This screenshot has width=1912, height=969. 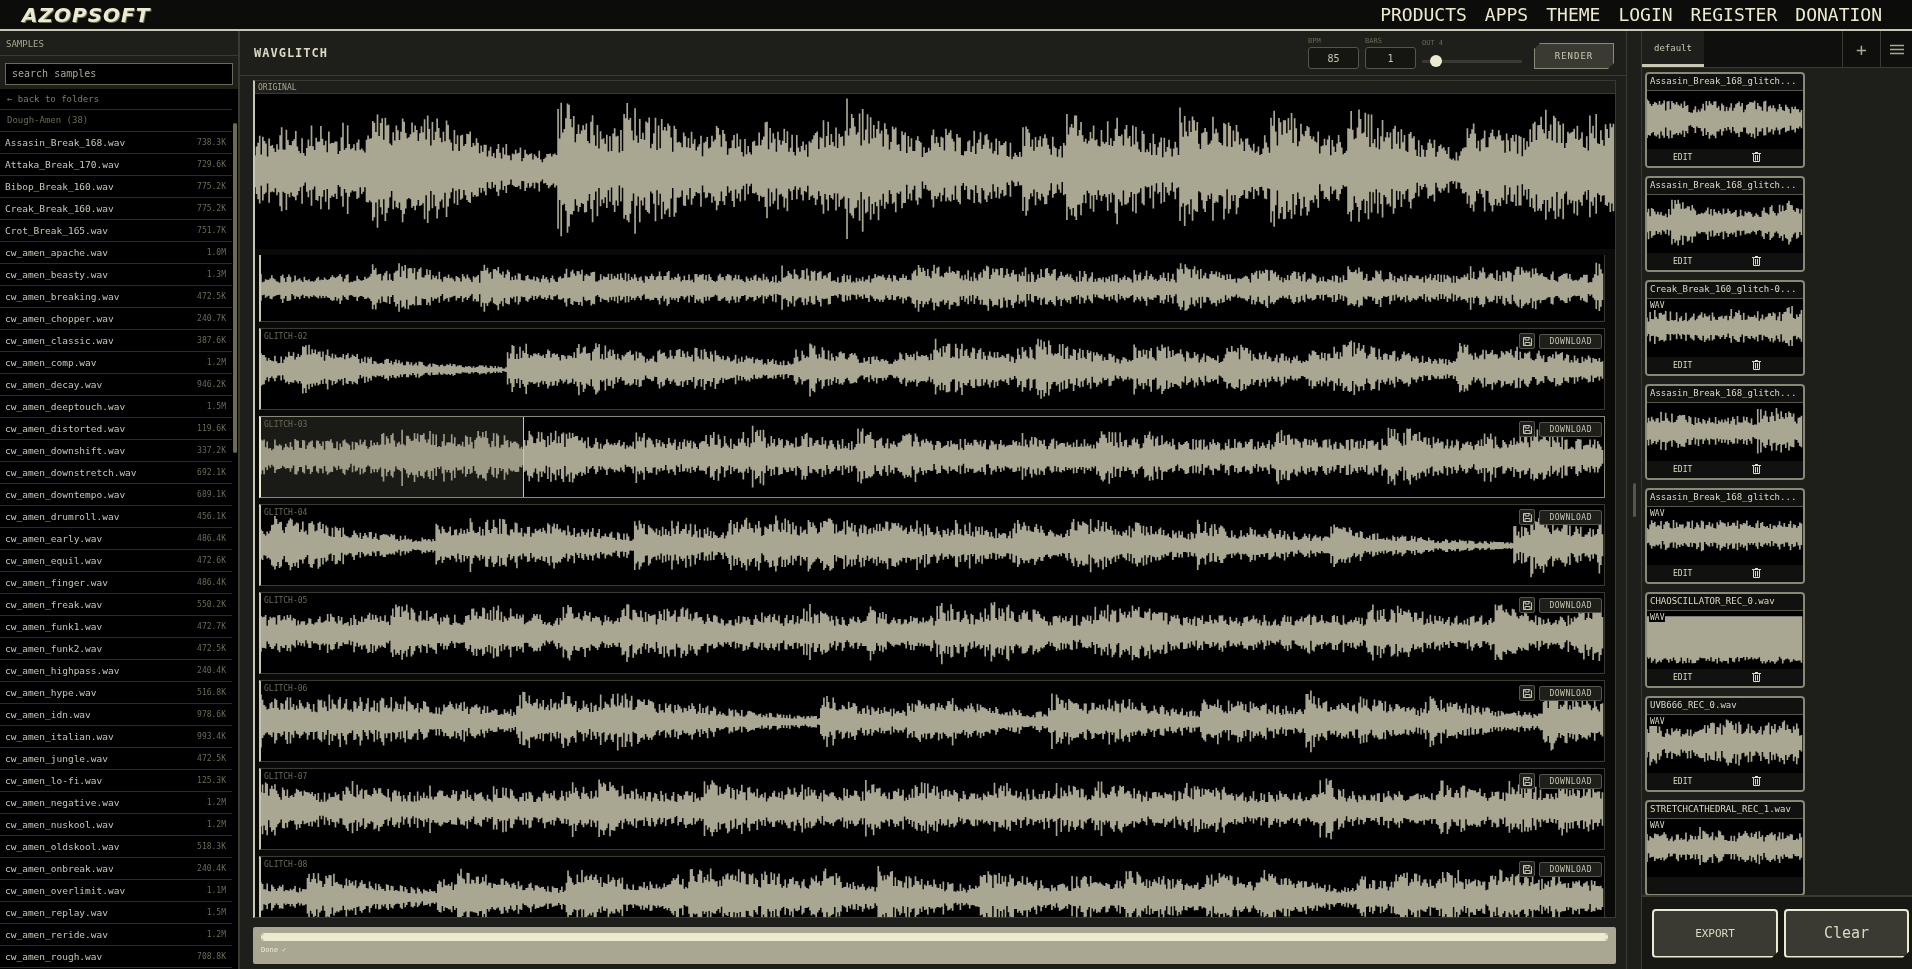 What do you see at coordinates (116, 934) in the screenshot?
I see `sample-item: cw_amen_reride.wav 1.2M` at bounding box center [116, 934].